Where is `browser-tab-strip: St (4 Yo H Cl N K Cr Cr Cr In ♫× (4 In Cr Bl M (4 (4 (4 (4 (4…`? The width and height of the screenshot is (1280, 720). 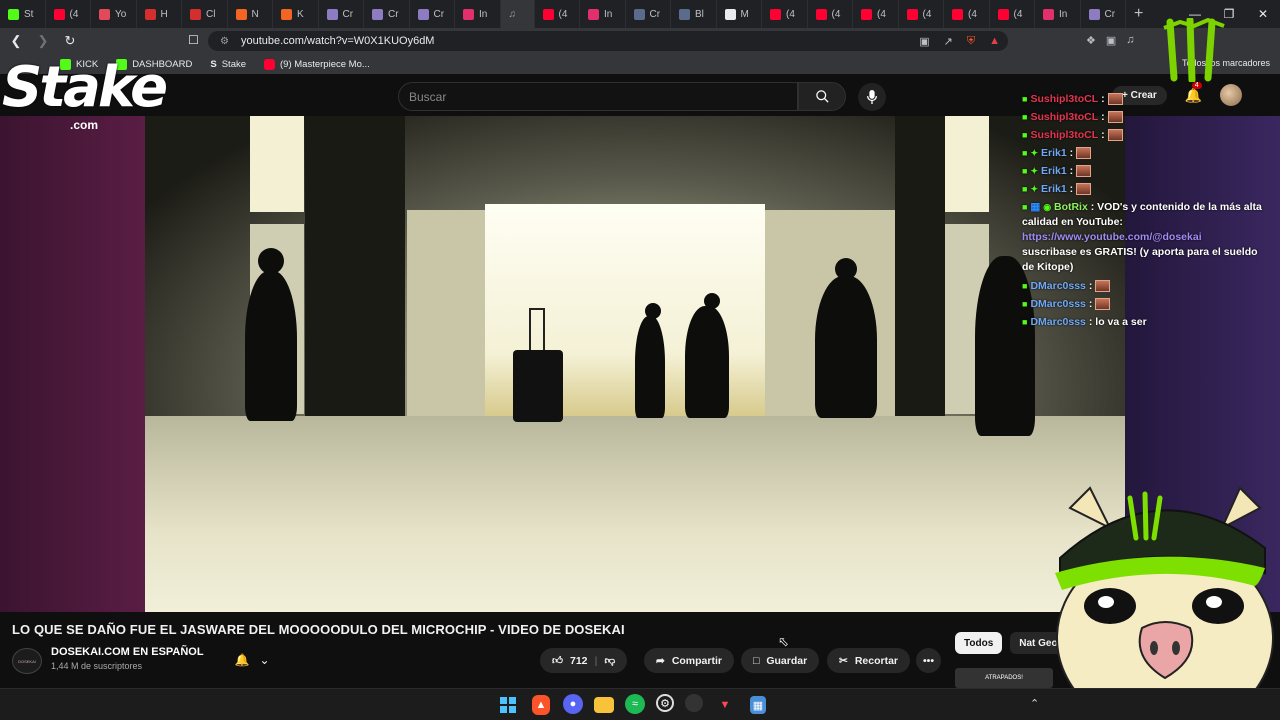 browser-tab-strip: St (4 Yo H Cl N K Cr Cr Cr In ♫× (4 In Cr Bl M (4 (4 (4 (4 (4… is located at coordinates (640, 14).